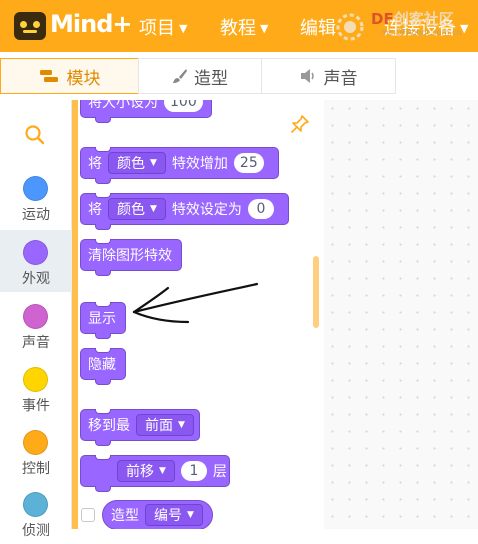 The height and width of the screenshot is (544, 478). I want to click on category-motion-label: 运动, so click(36, 215).